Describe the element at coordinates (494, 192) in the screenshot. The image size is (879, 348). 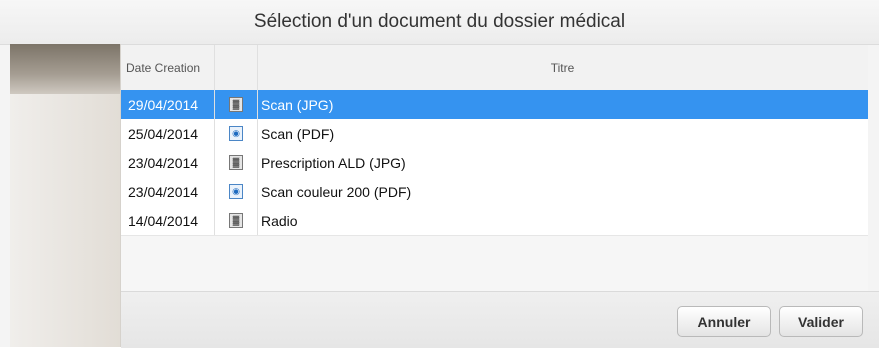
I see `table-row: 23/04/2014 ◉ Scan couleur 200 (PDF)` at that location.